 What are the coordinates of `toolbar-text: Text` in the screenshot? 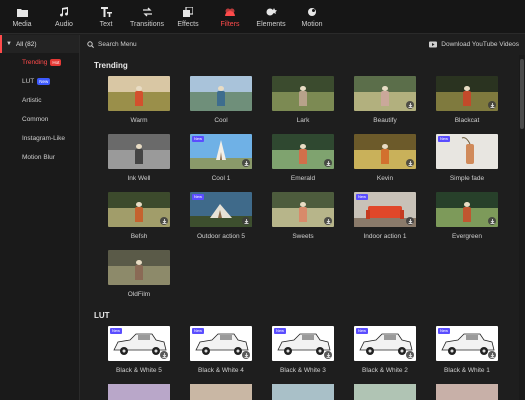 It's located at (106, 14).